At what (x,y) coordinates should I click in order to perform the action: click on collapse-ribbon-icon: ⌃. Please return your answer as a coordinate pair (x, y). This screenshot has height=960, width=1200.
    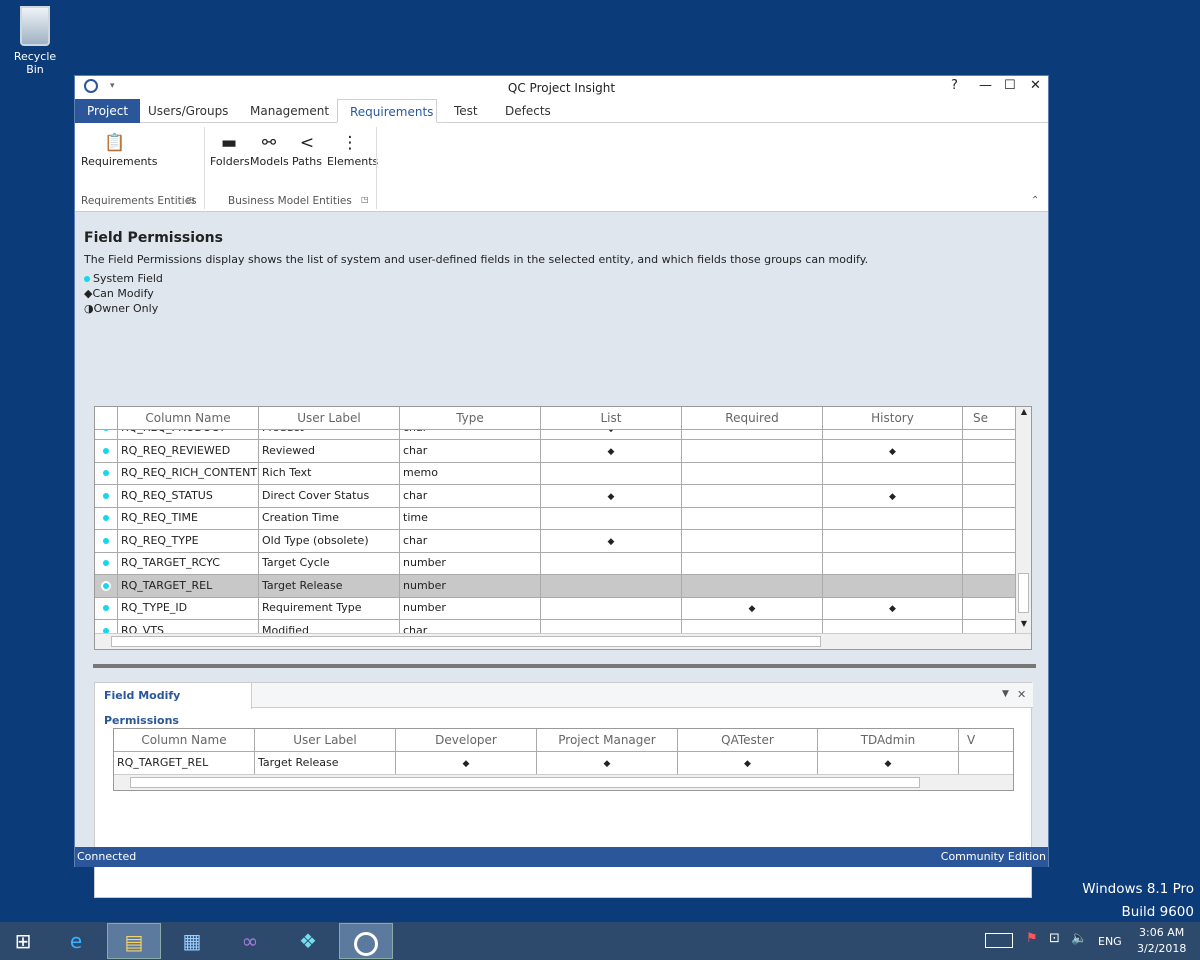
    Looking at the image, I should click on (1035, 200).